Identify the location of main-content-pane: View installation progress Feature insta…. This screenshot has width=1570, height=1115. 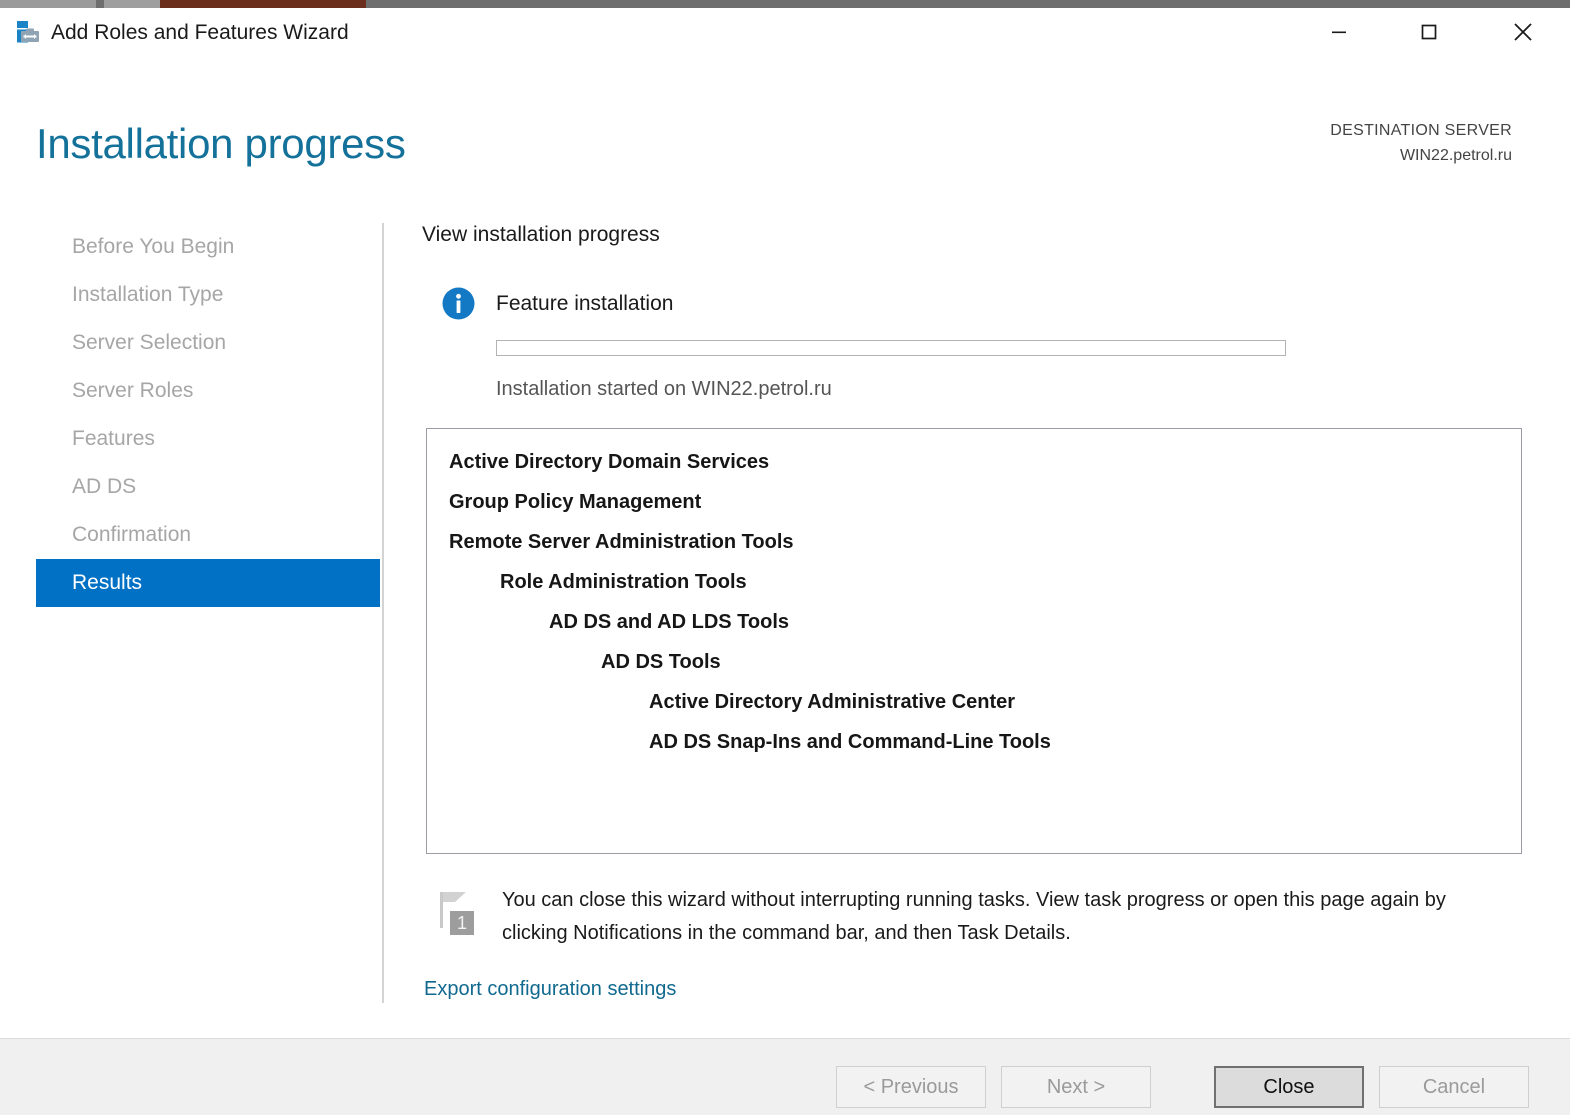
(977, 272).